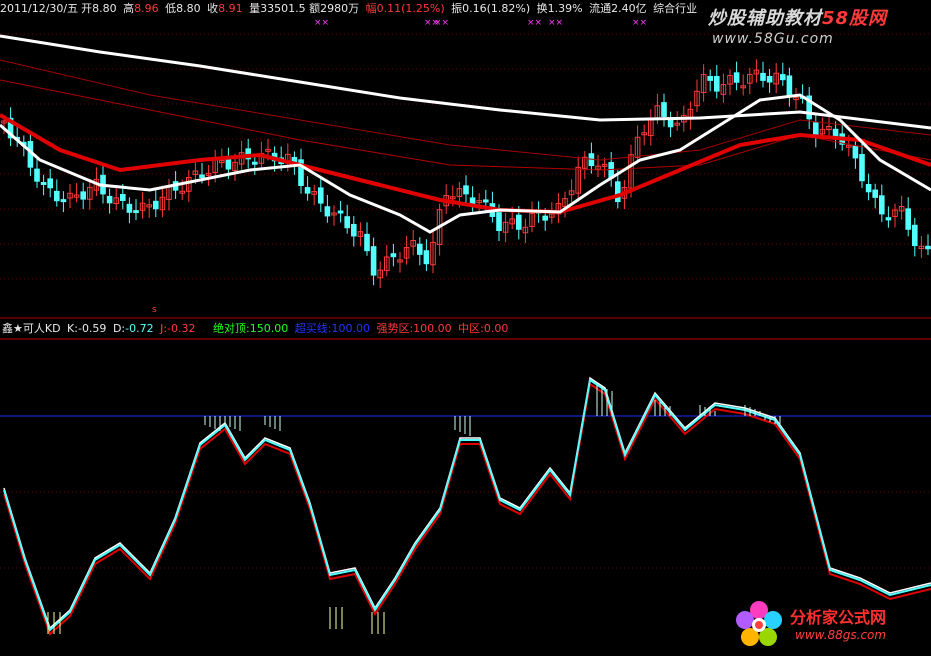  Describe the element at coordinates (773, 39) in the screenshot. I see `watermark-58gu-url: www.58Gu.com` at that location.